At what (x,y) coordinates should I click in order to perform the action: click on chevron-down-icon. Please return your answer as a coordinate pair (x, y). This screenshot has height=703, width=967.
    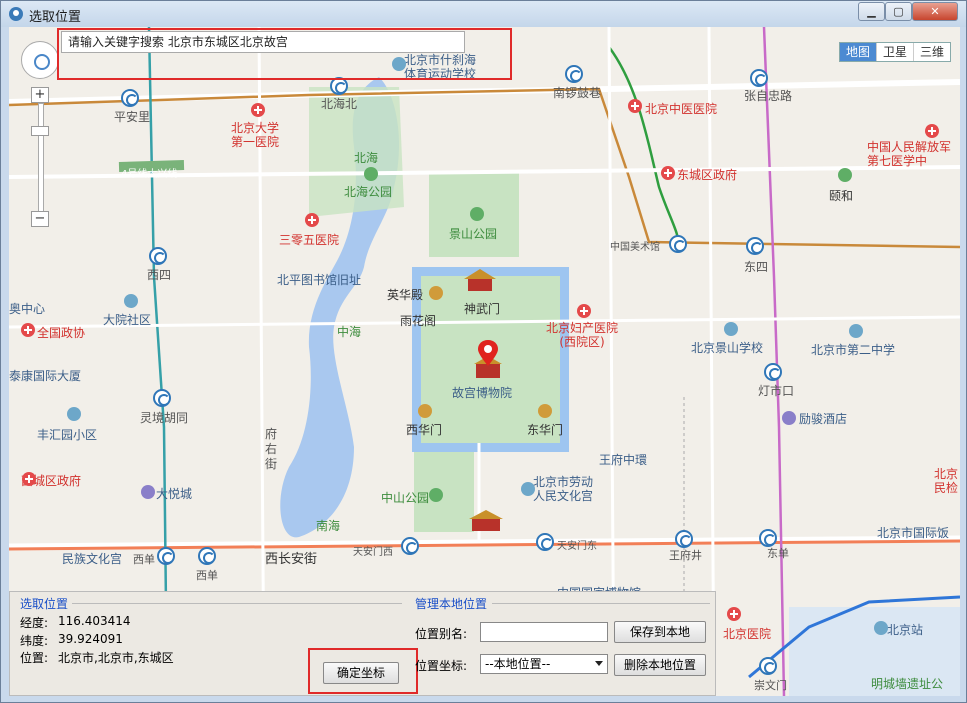
    Looking at the image, I should click on (599, 663).